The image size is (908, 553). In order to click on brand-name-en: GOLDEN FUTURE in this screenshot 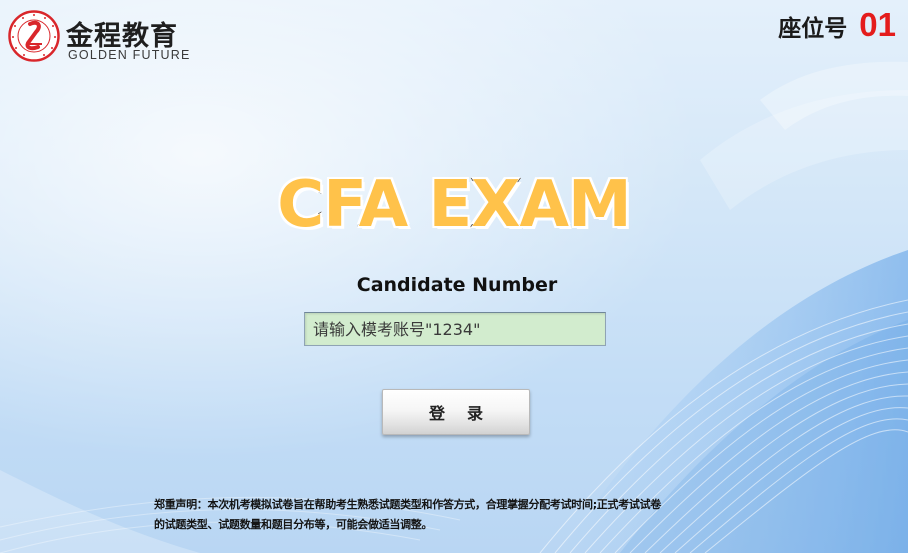, I will do `click(129, 55)`.